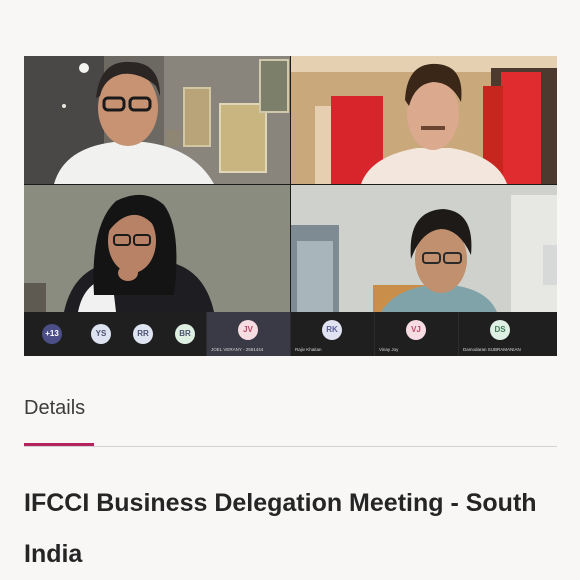 Image resolution: width=580 pixels, height=580 pixels. What do you see at coordinates (500, 330) in the screenshot?
I see `avatar: DS` at bounding box center [500, 330].